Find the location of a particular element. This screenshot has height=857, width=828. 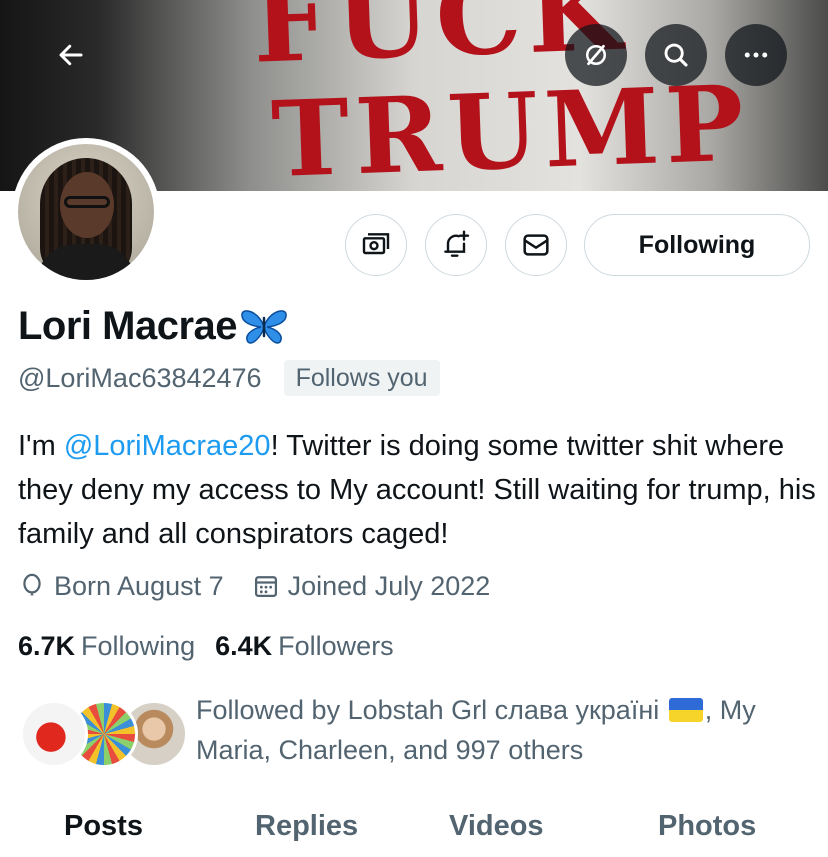

banner-text-line2: TRUMP is located at coordinates (510, 126).